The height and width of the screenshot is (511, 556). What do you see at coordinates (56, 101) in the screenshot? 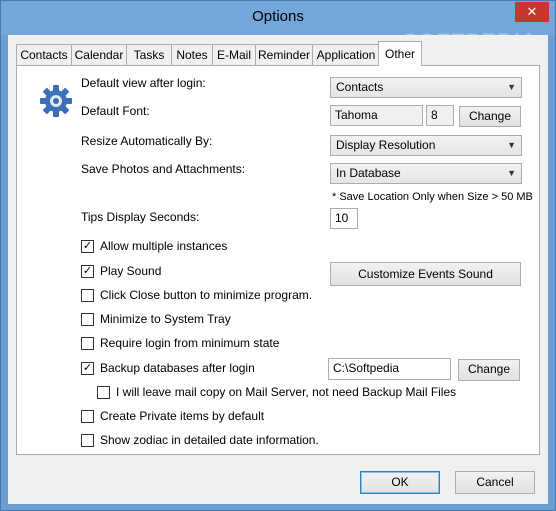
I see `gear-icon` at bounding box center [56, 101].